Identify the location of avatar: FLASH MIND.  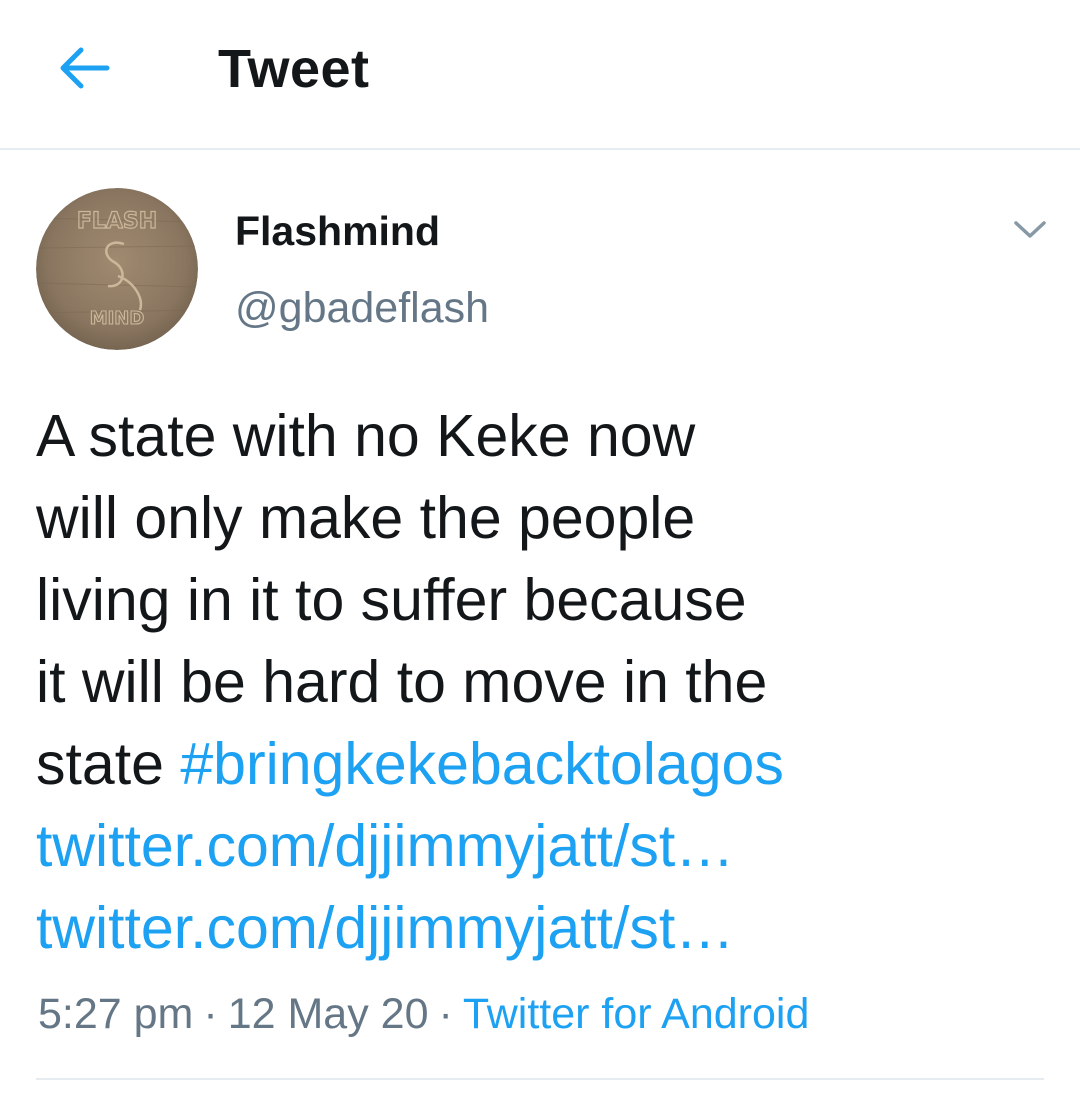
(117, 269).